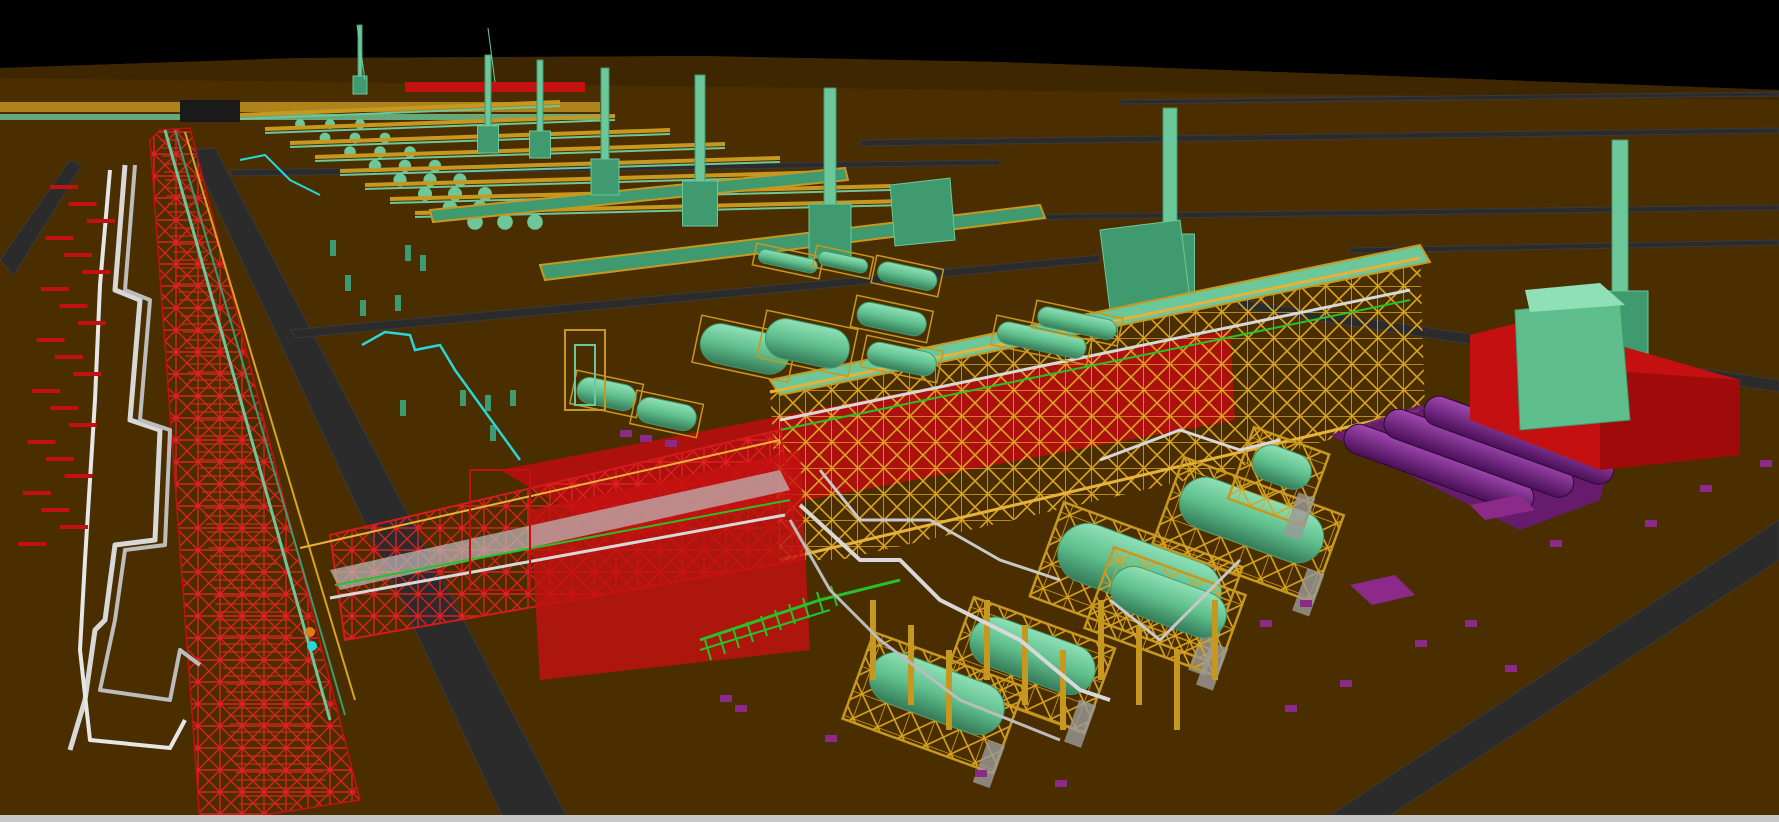 This screenshot has width=1779, height=822. What do you see at coordinates (889, 818) in the screenshot?
I see `status-strip` at bounding box center [889, 818].